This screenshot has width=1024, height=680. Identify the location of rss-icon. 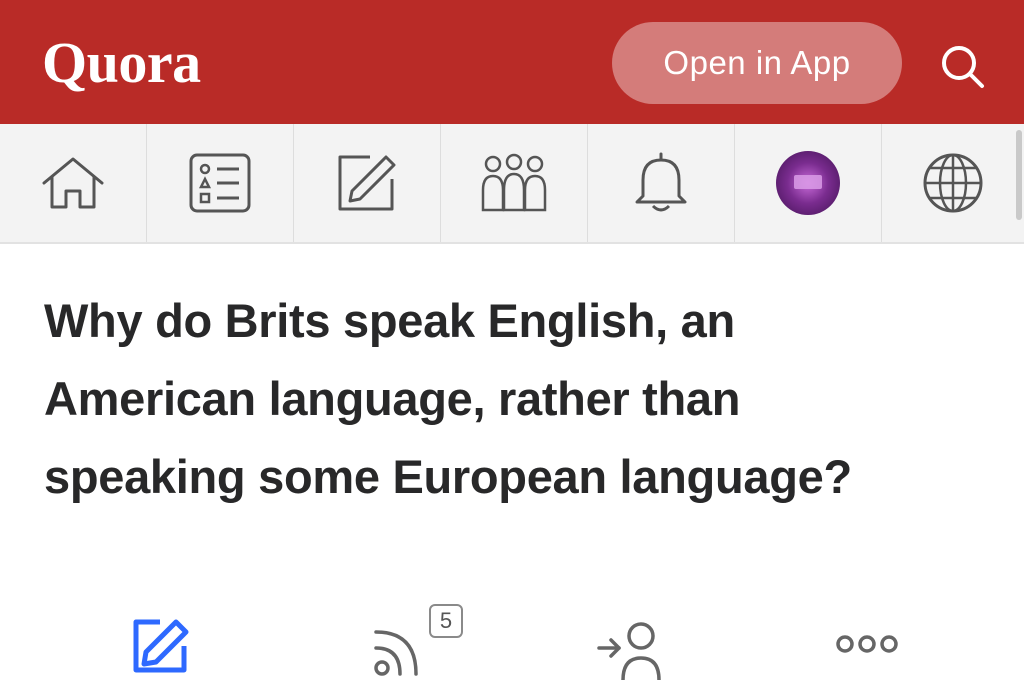
(400, 650).